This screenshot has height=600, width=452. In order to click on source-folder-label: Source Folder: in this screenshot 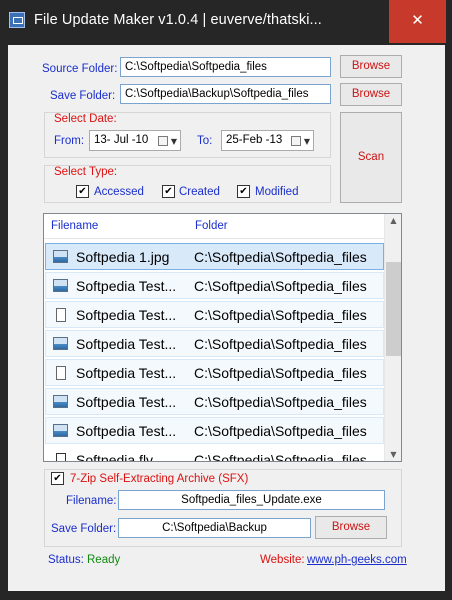, I will do `click(80, 69)`.